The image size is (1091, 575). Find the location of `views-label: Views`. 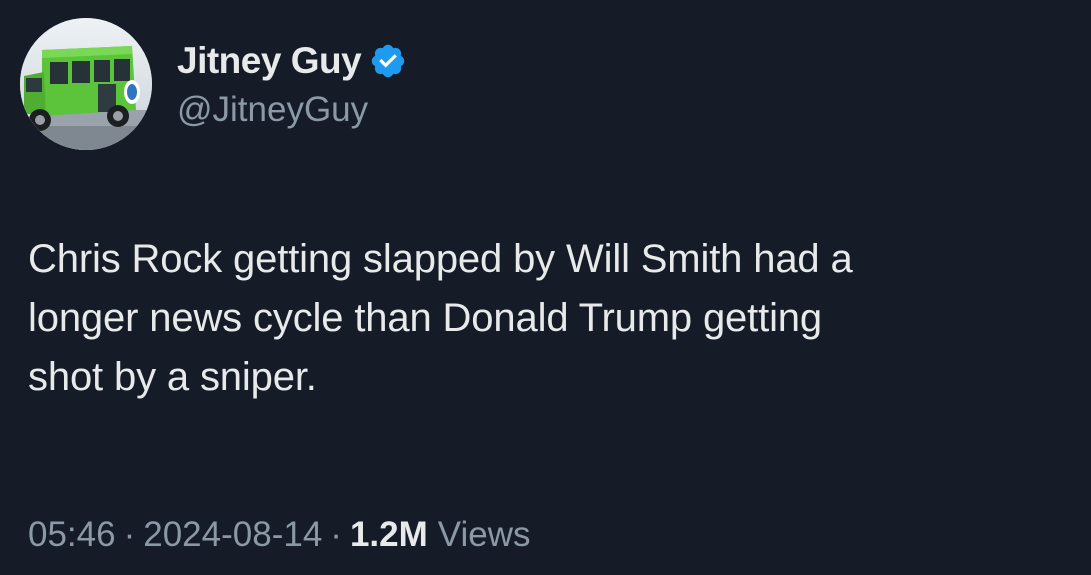

views-label: Views is located at coordinates (484, 534).